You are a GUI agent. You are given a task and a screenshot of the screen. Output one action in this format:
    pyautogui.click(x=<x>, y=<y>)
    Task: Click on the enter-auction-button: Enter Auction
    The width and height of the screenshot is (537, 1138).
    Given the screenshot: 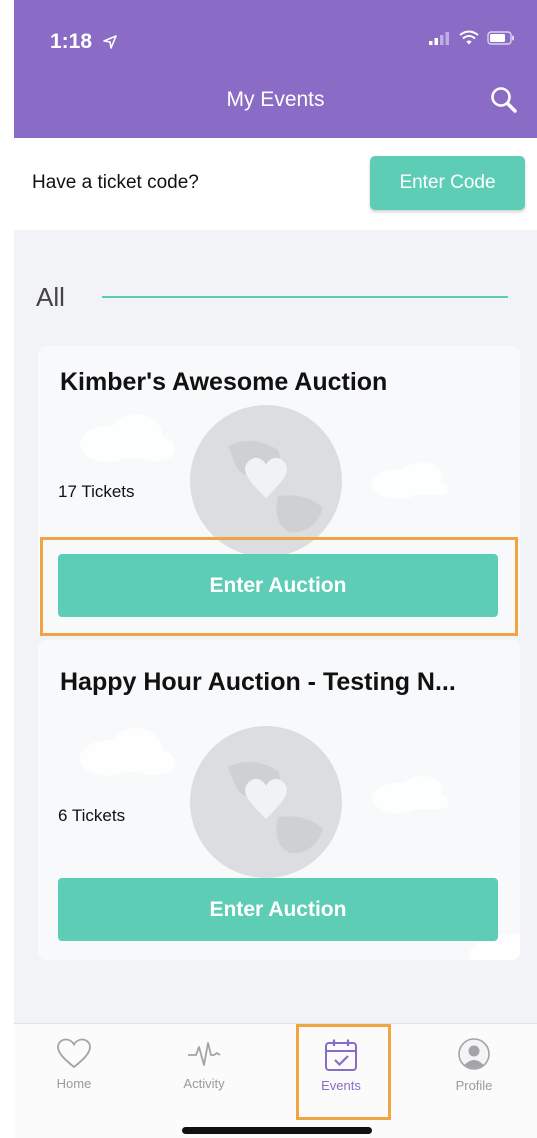 What is the action you would take?
    pyautogui.click(x=278, y=909)
    